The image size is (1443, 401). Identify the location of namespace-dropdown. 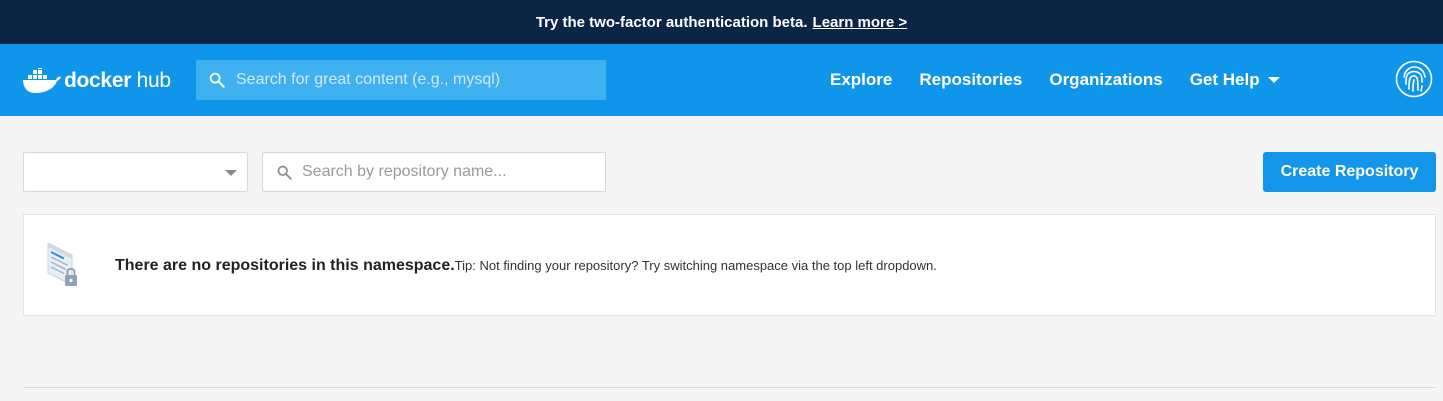
(135, 172).